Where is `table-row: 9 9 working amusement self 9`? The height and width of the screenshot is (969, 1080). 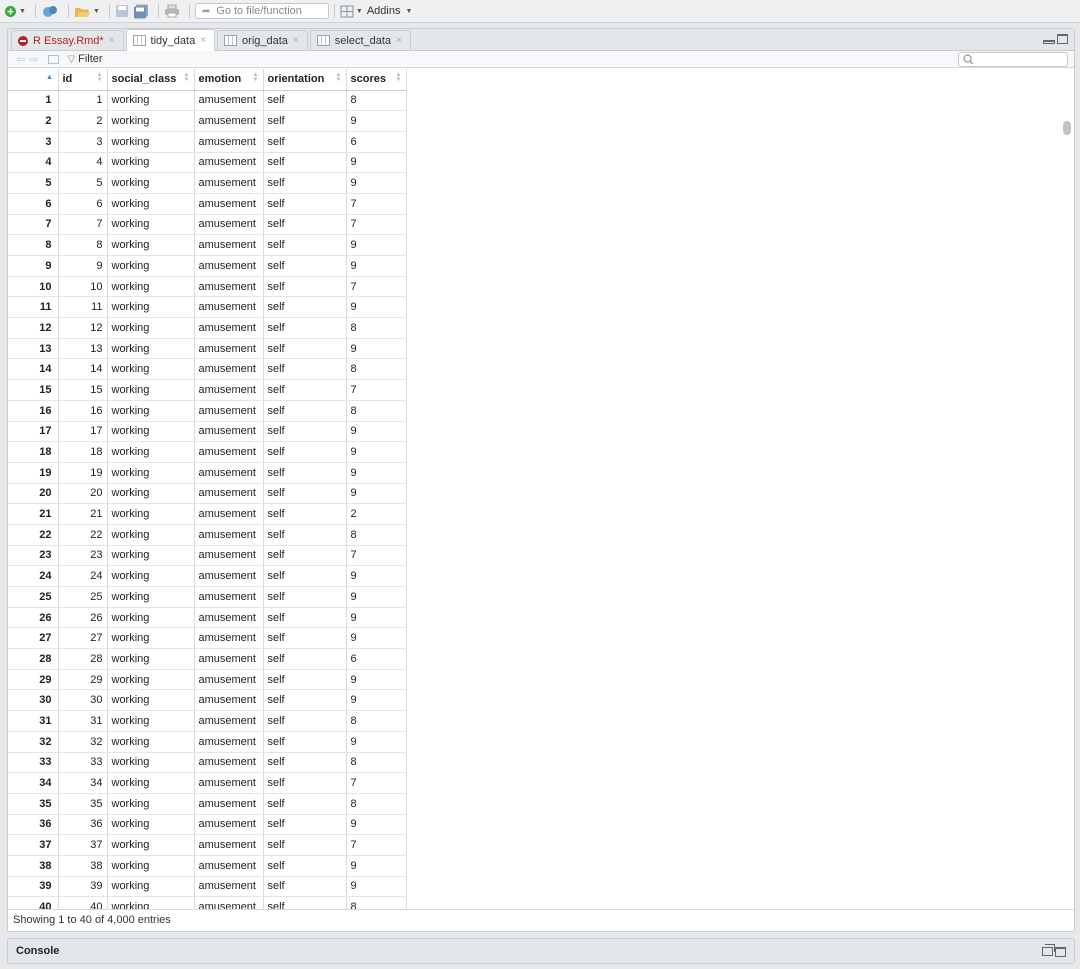
table-row: 9 9 working amusement self 9 is located at coordinates (207, 266).